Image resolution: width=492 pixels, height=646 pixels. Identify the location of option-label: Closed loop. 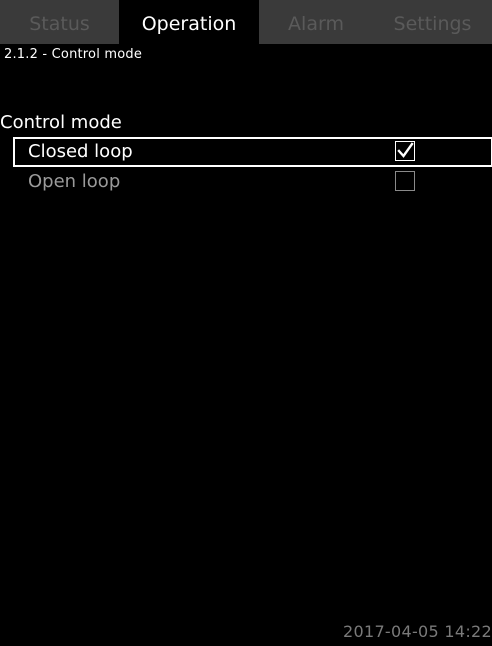
(80, 151).